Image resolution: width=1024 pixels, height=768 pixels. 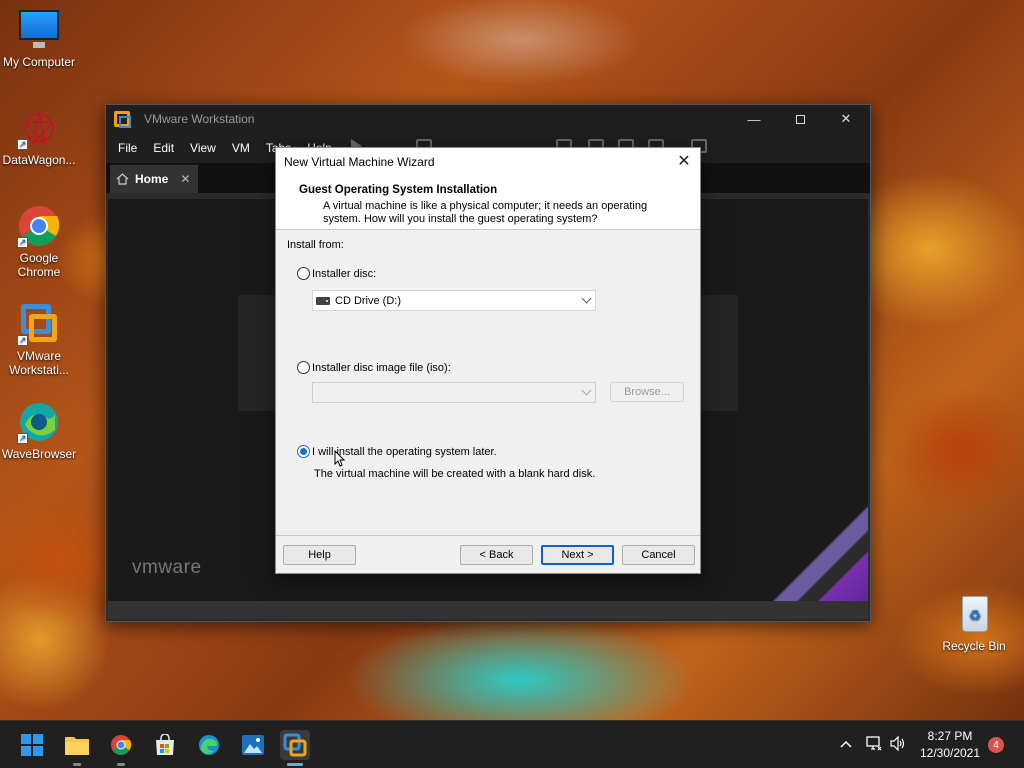 What do you see at coordinates (303, 451) in the screenshot?
I see `radio-install-later` at bounding box center [303, 451].